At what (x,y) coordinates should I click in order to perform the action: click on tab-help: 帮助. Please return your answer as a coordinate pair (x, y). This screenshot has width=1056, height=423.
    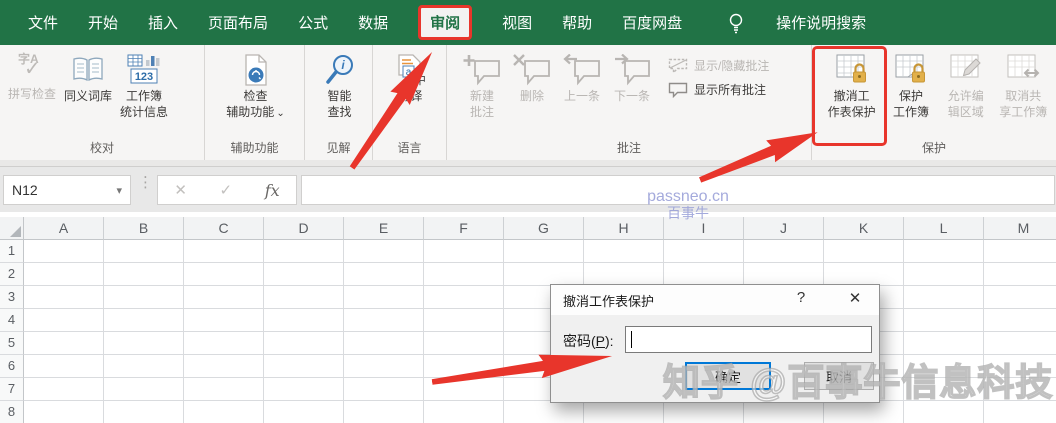
    Looking at the image, I should click on (577, 22).